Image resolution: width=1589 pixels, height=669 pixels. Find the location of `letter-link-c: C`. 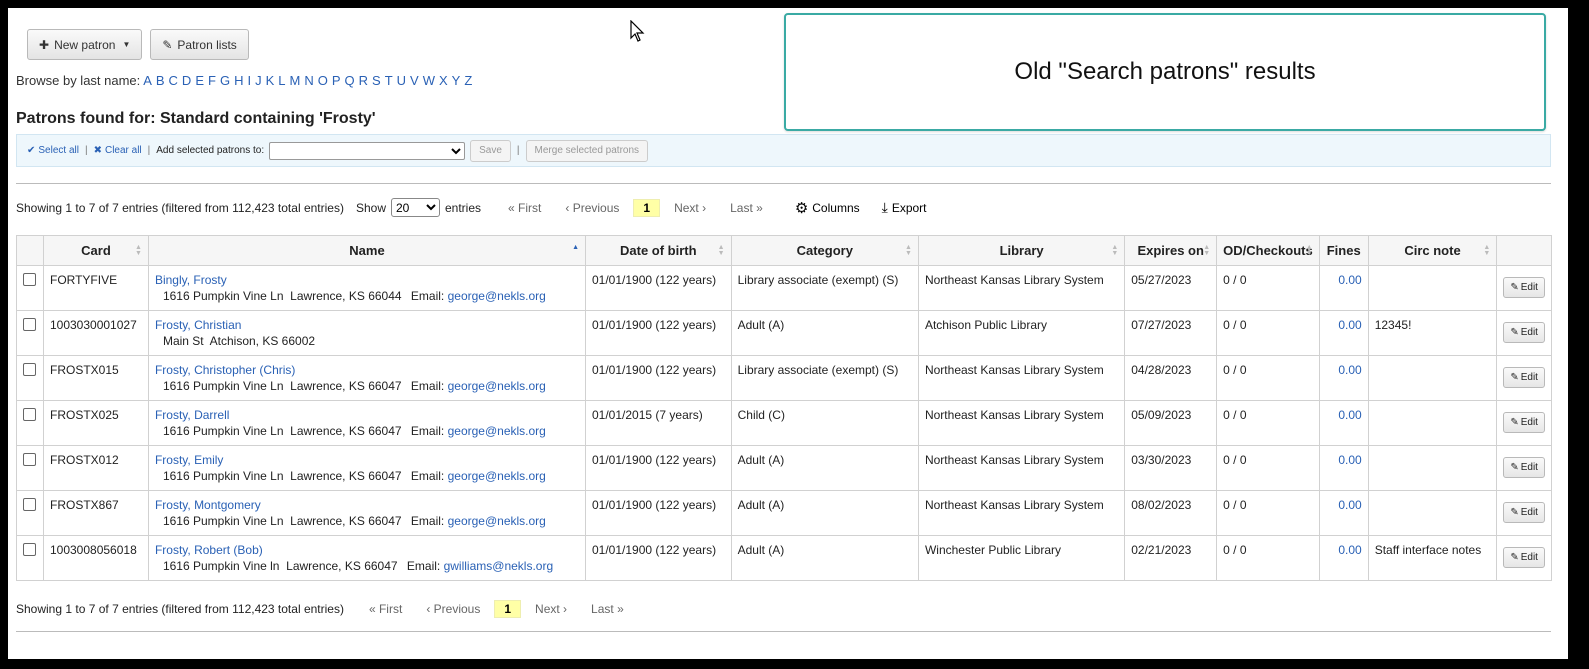

letter-link-c: C is located at coordinates (173, 80).